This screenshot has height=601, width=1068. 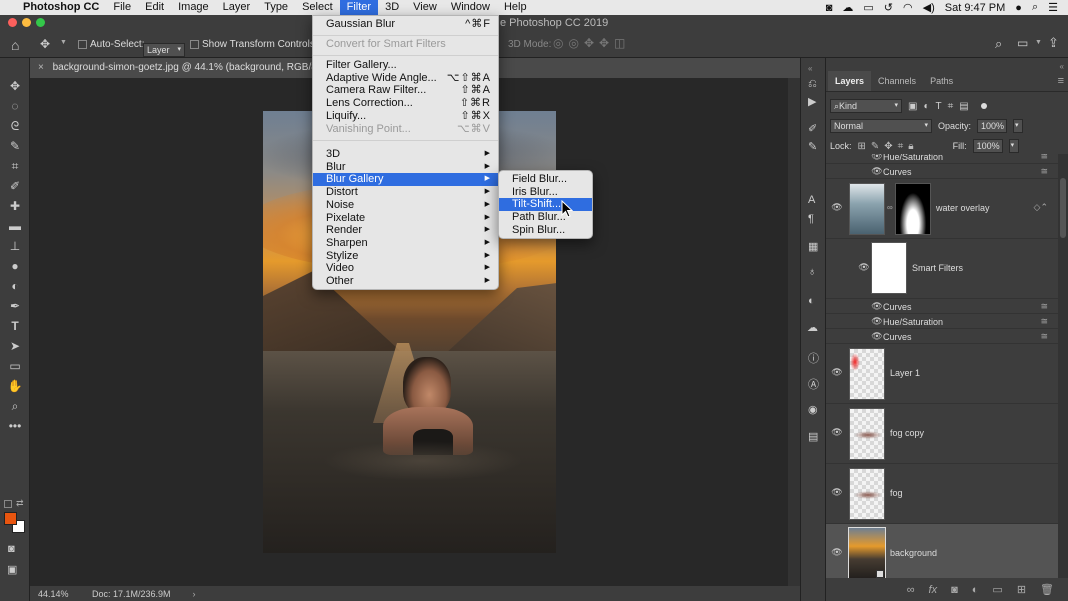 What do you see at coordinates (929, 7) in the screenshot?
I see `volume-icon: ◀)` at bounding box center [929, 7].